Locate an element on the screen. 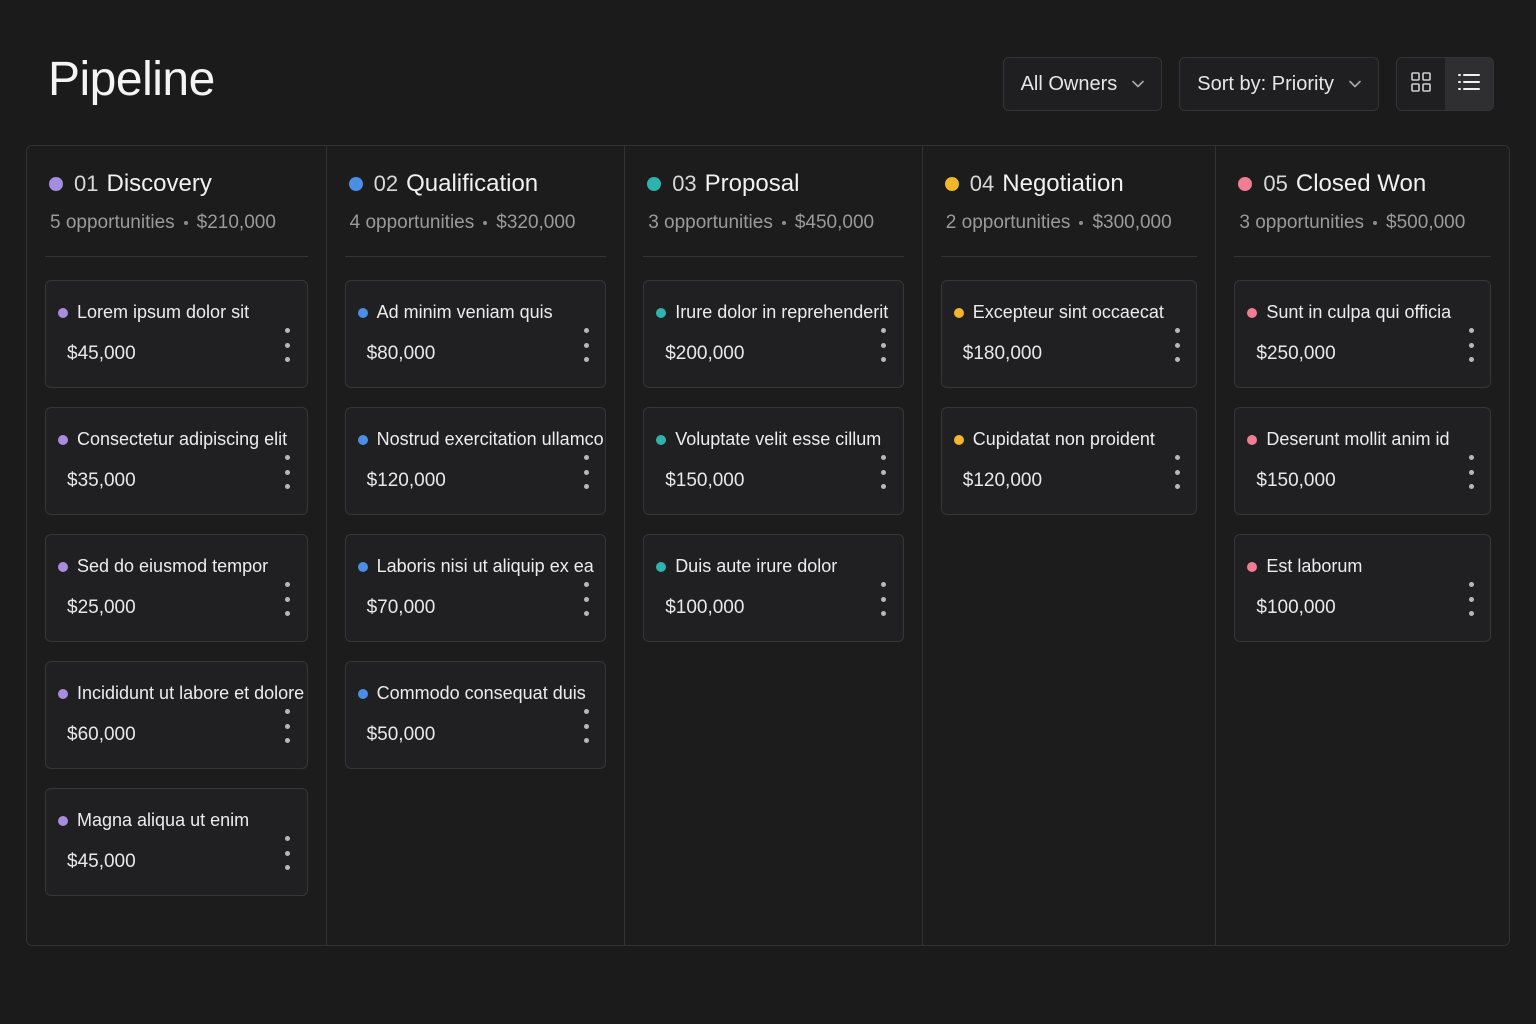 This screenshot has width=1536, height=1024. column-summary: 5 opportunities $210,000 is located at coordinates (163, 223).